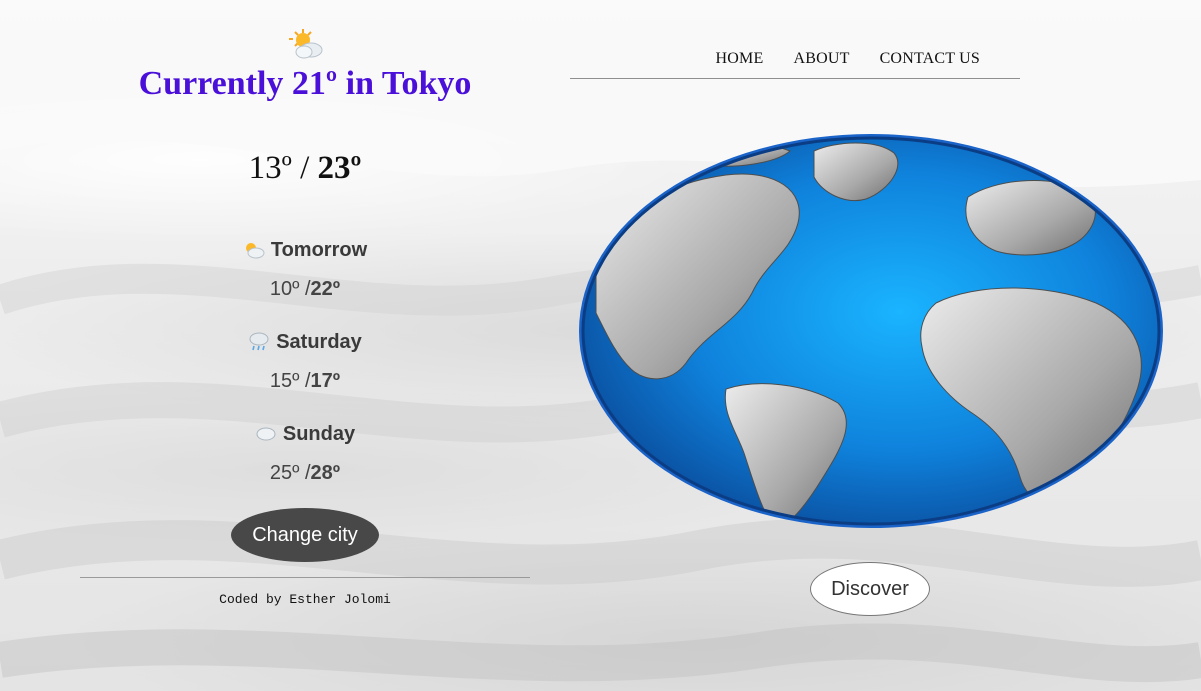  Describe the element at coordinates (266, 434) in the screenshot. I see `cloud-icon` at that location.